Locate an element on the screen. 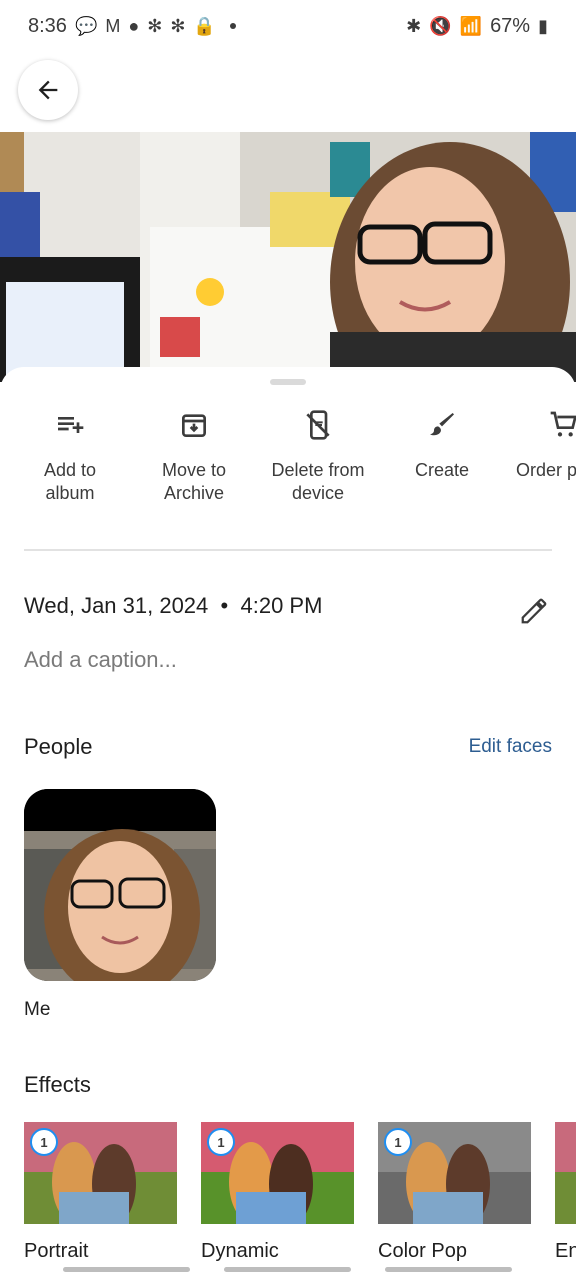 The height and width of the screenshot is (1280, 576). action-label: Move to Archive is located at coordinates (194, 481).